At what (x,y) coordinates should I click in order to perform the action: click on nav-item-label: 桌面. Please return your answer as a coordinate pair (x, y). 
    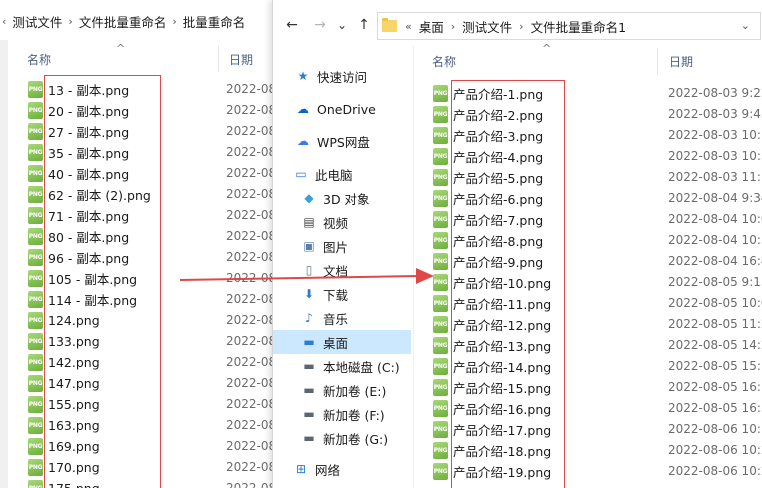
    Looking at the image, I should click on (336, 343).